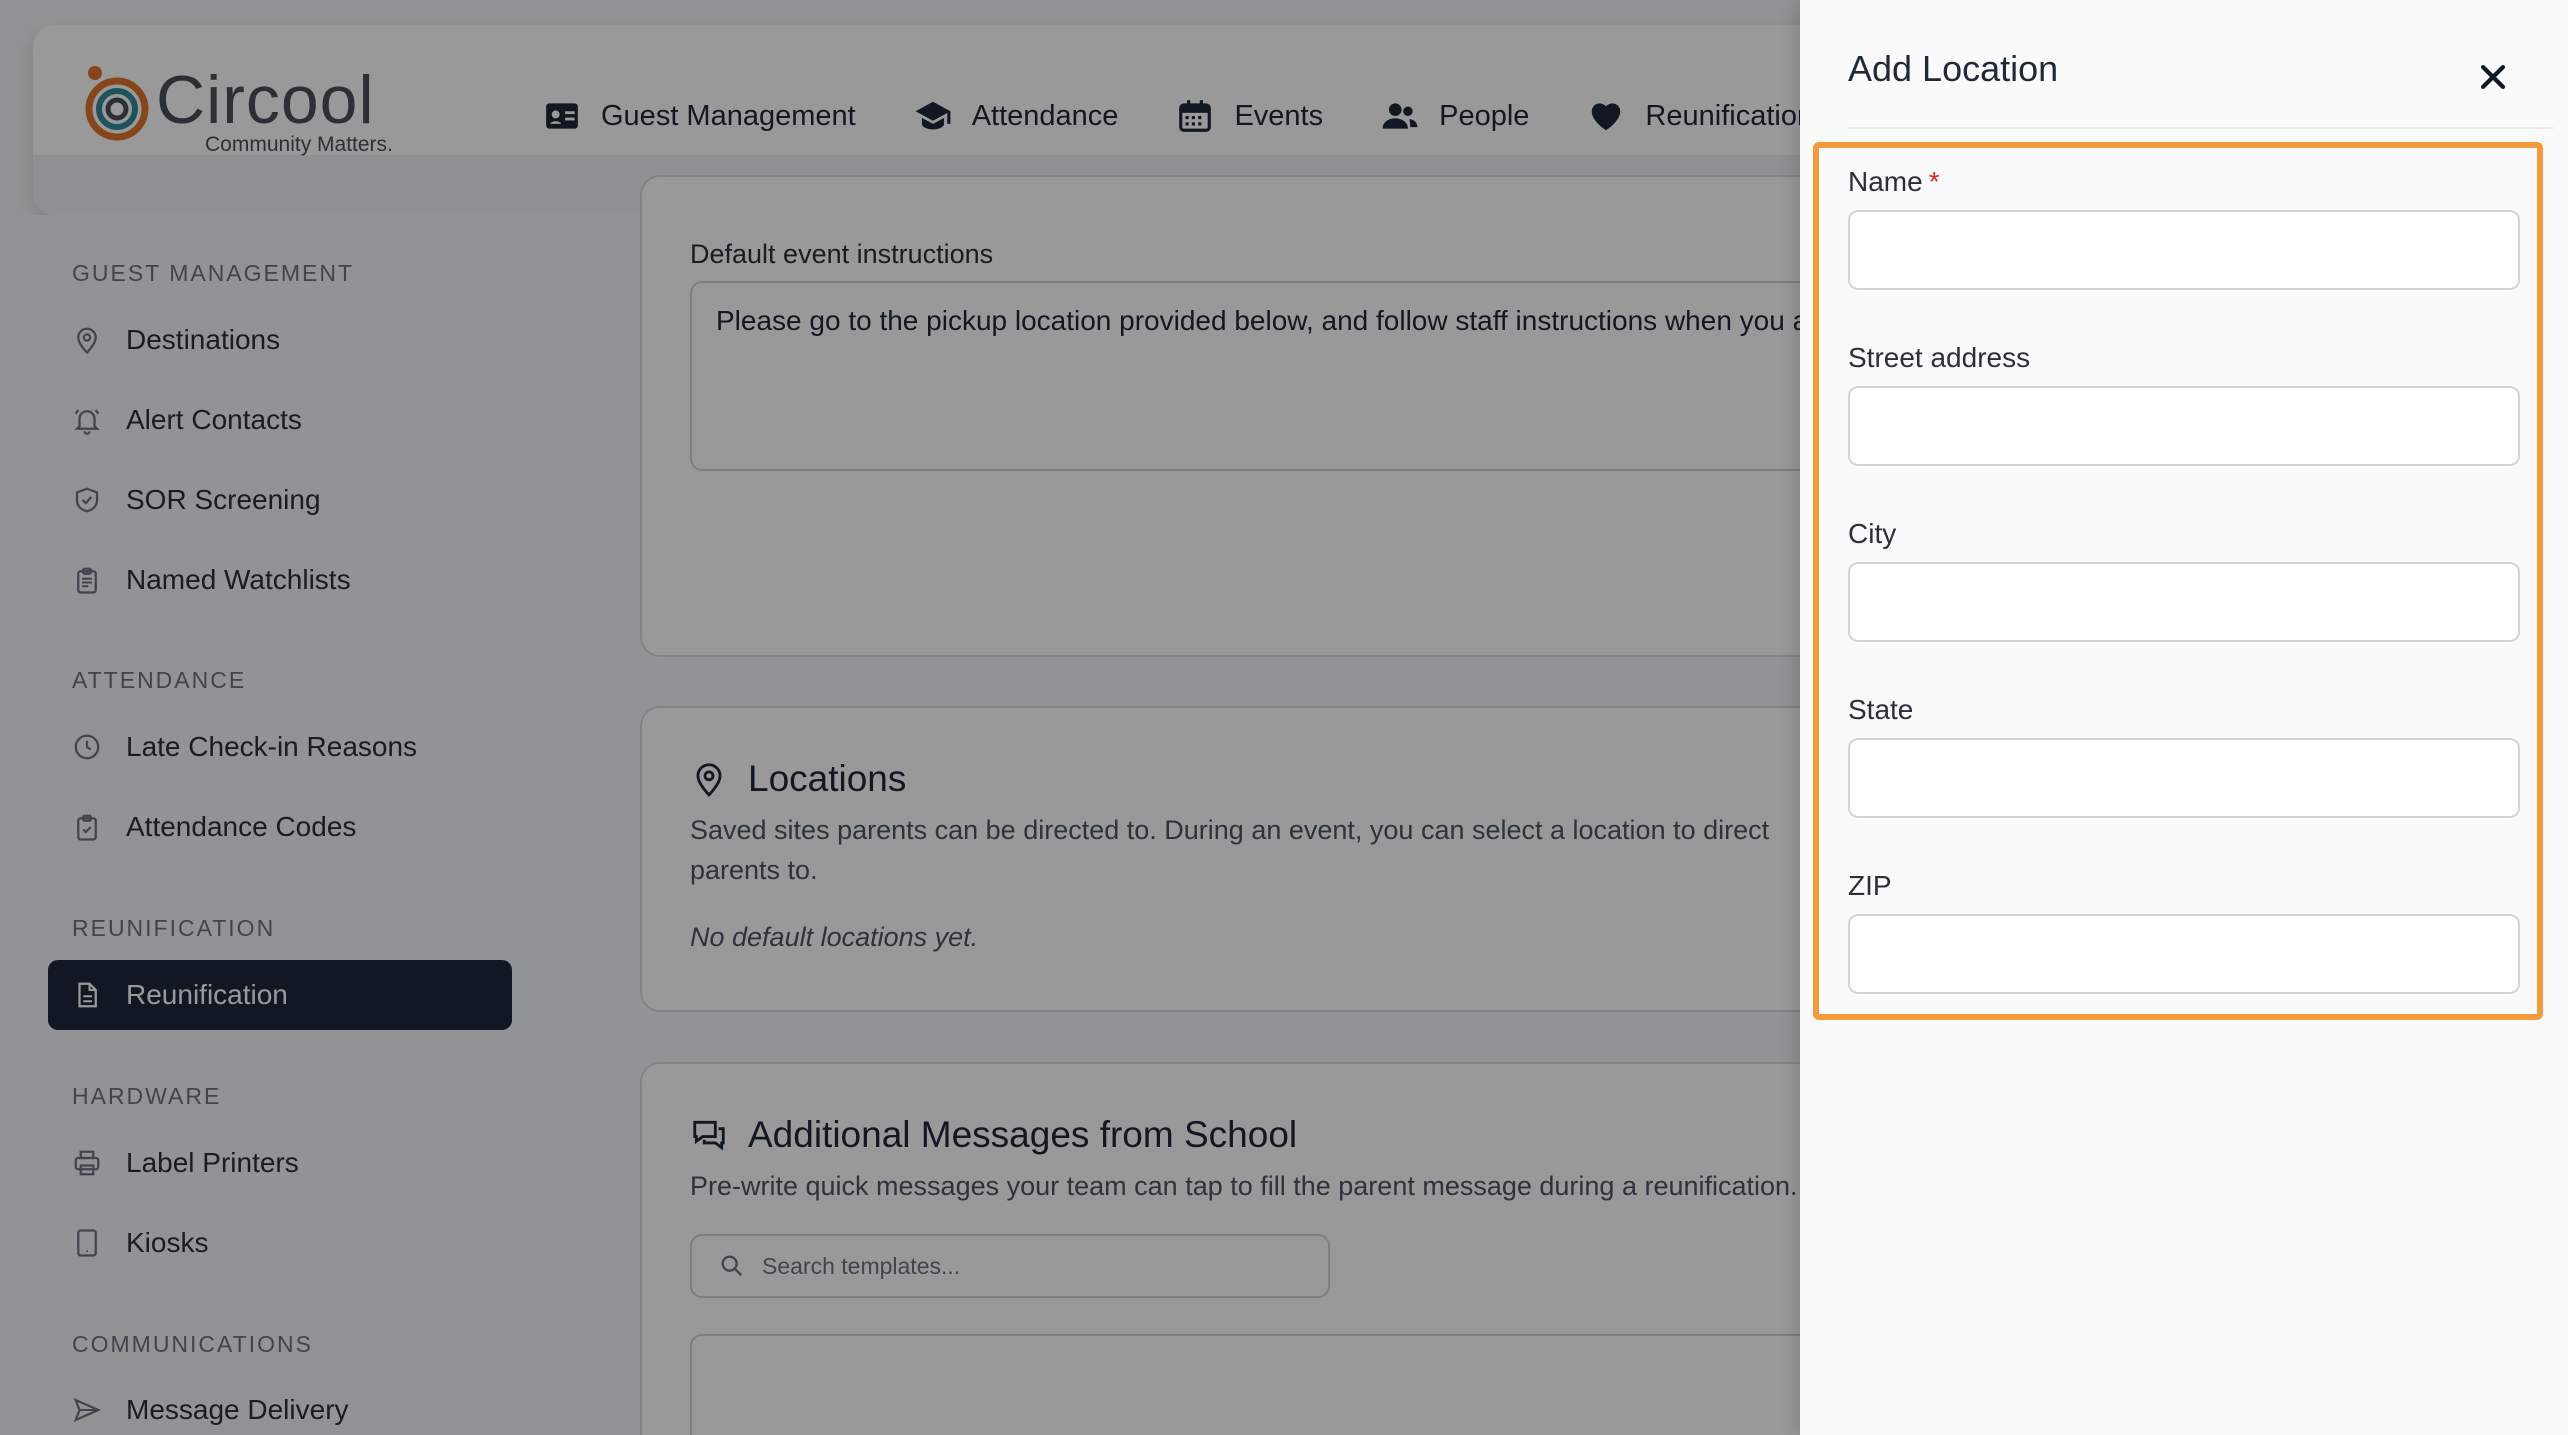 The image size is (2568, 1435). Describe the element at coordinates (2184, 778) in the screenshot. I see `state-field` at that location.